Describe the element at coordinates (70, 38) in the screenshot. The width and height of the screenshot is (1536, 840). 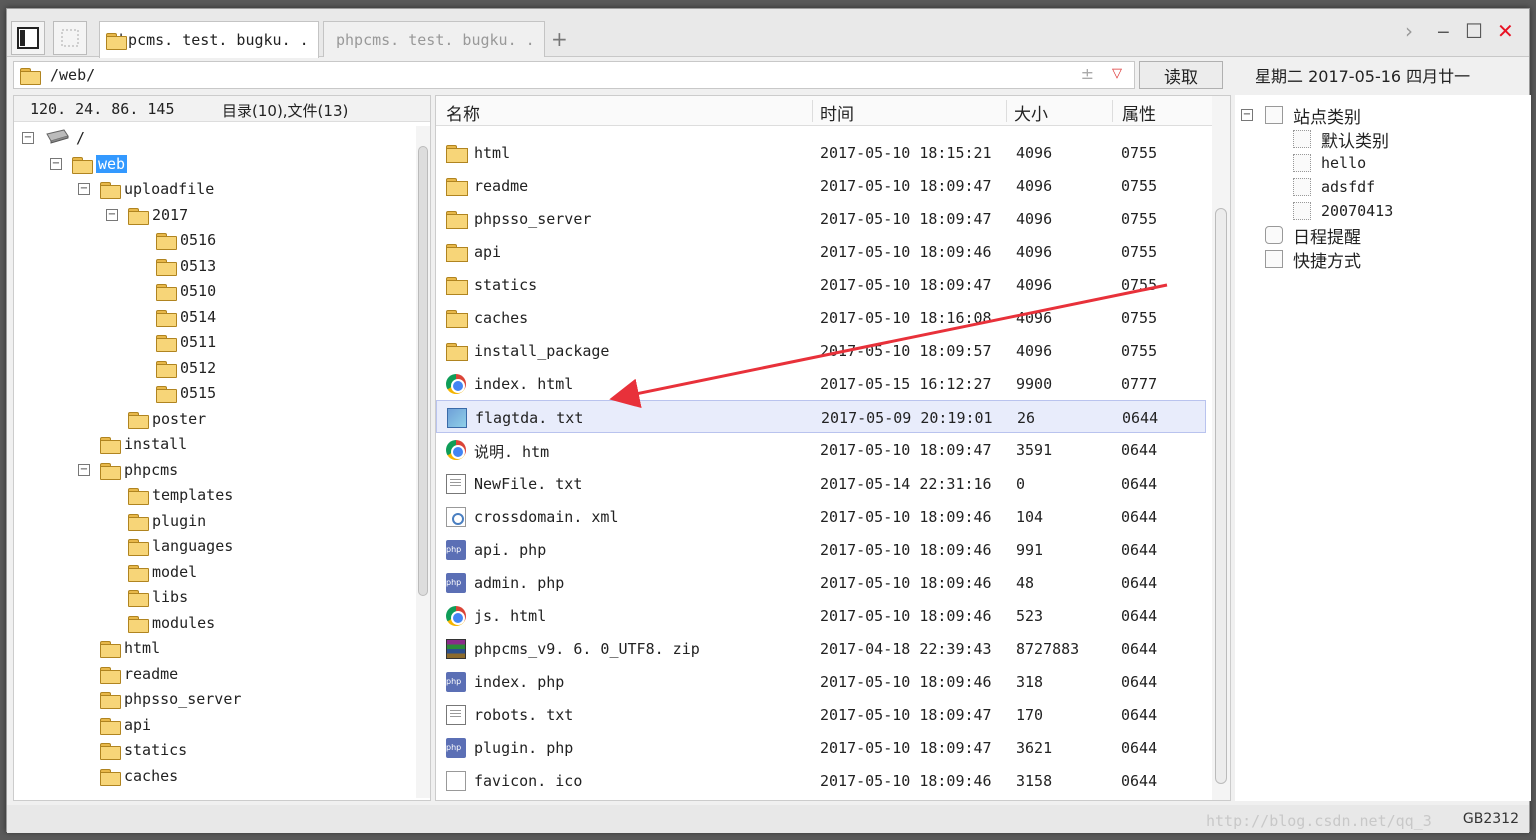
I see `blank-tab-button` at that location.